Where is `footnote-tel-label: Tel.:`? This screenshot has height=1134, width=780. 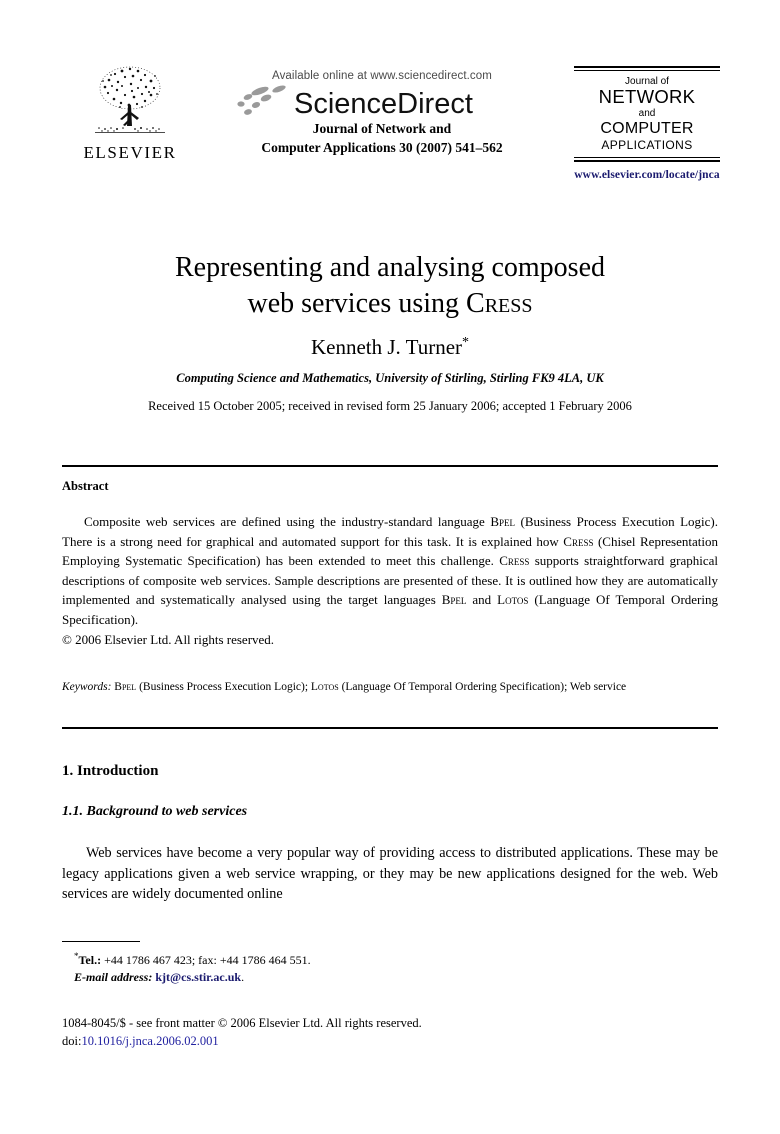 footnote-tel-label: Tel.: is located at coordinates (90, 960).